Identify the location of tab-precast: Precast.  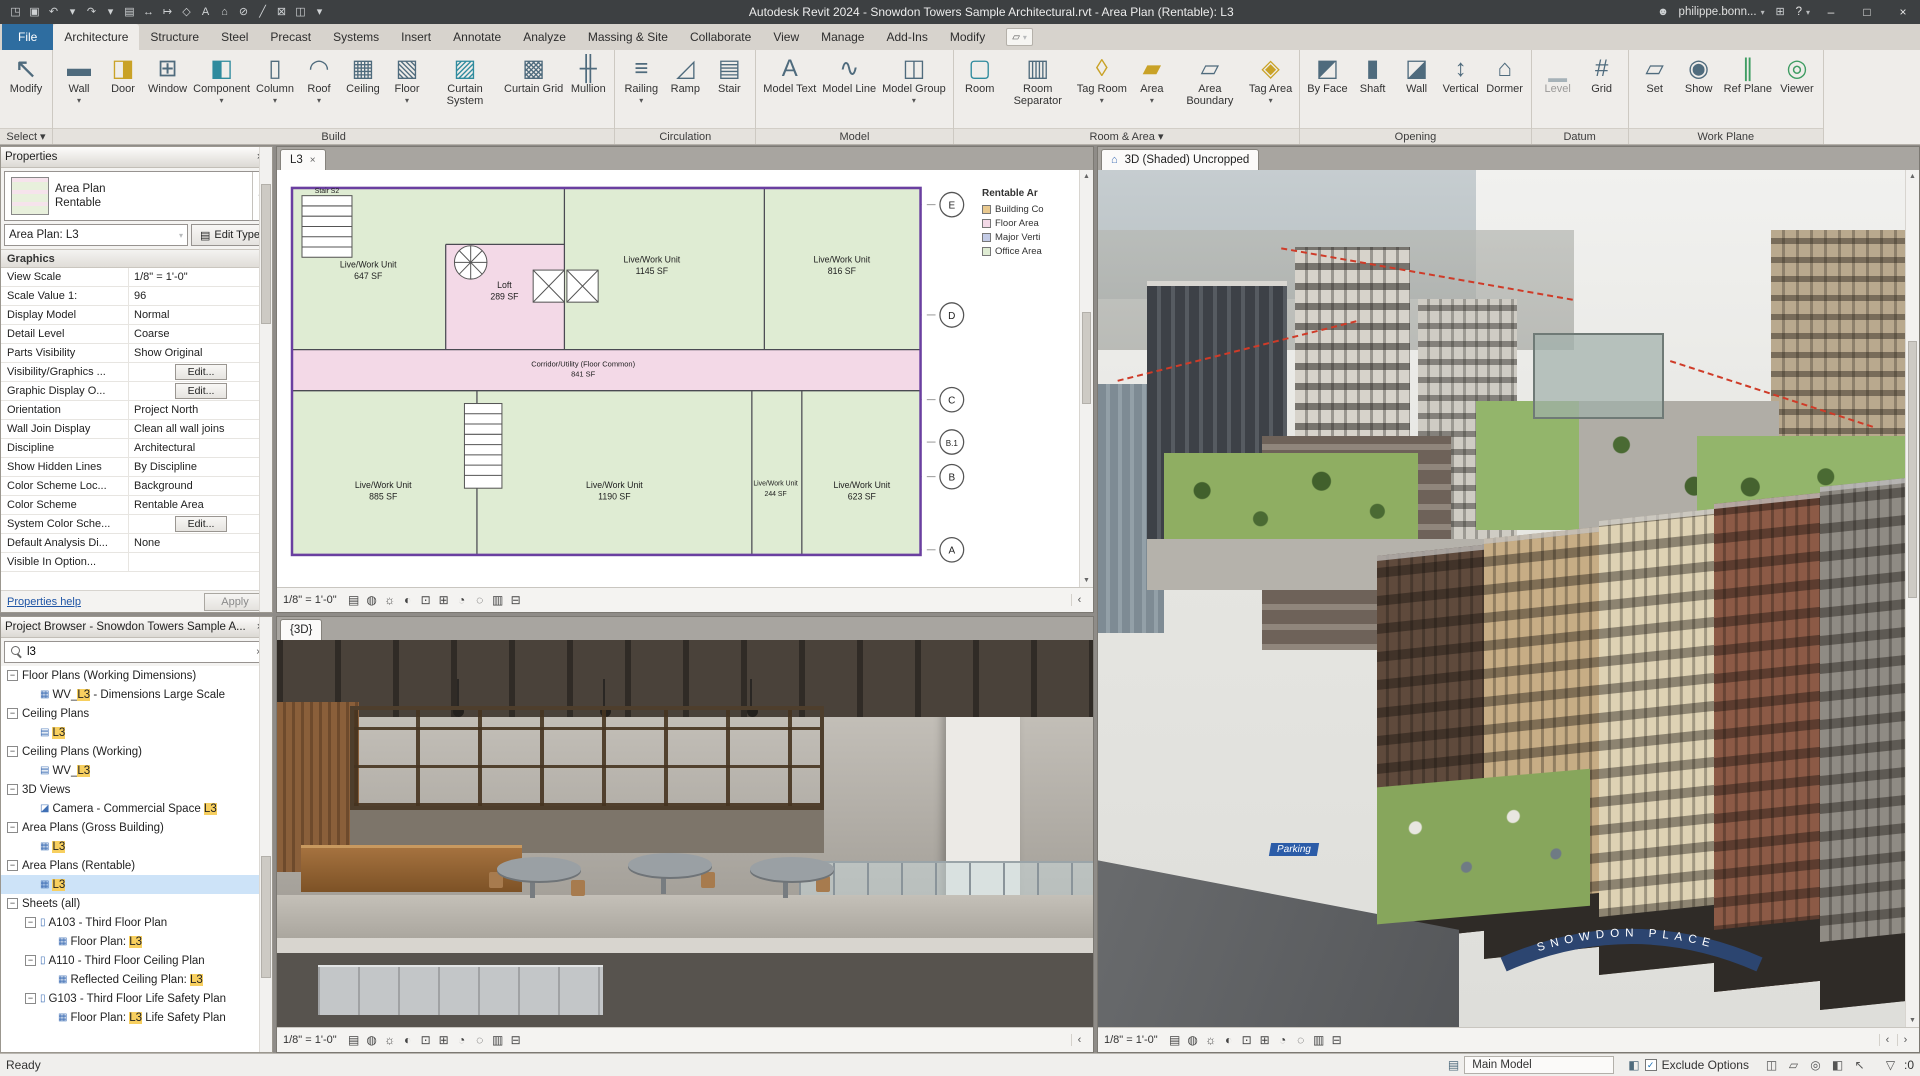
(290, 37).